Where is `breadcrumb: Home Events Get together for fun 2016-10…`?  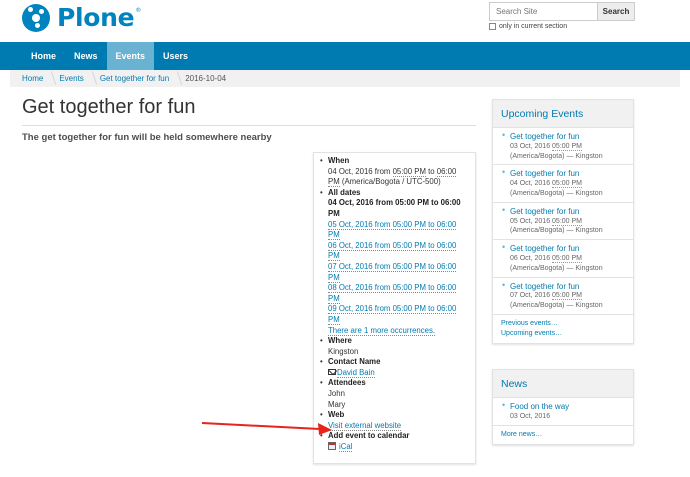 breadcrumb: Home Events Get together for fun 2016-10… is located at coordinates (345, 78).